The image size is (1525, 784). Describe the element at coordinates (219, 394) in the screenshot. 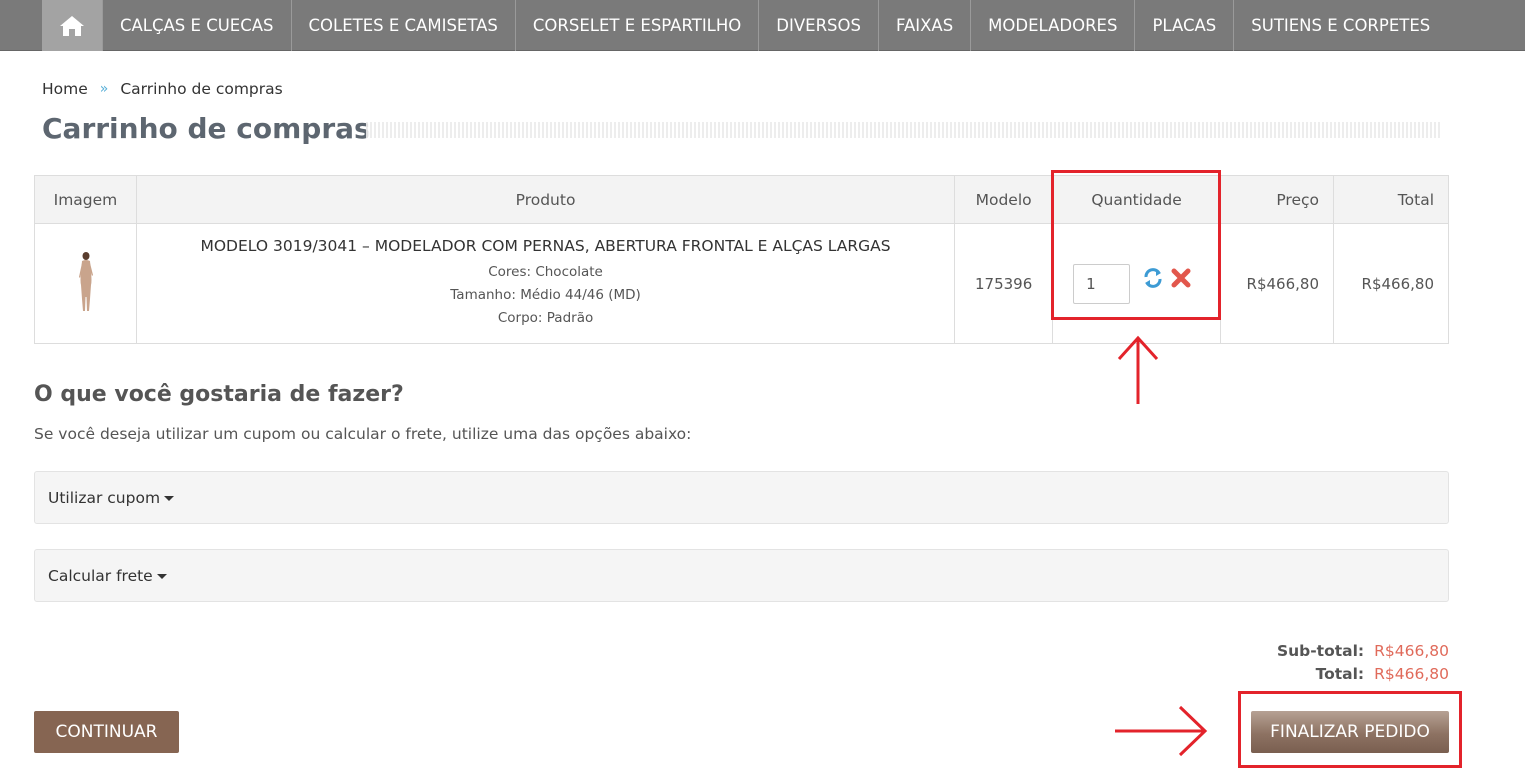

I see `options-heading: O que você gostaria de fazer?` at that location.